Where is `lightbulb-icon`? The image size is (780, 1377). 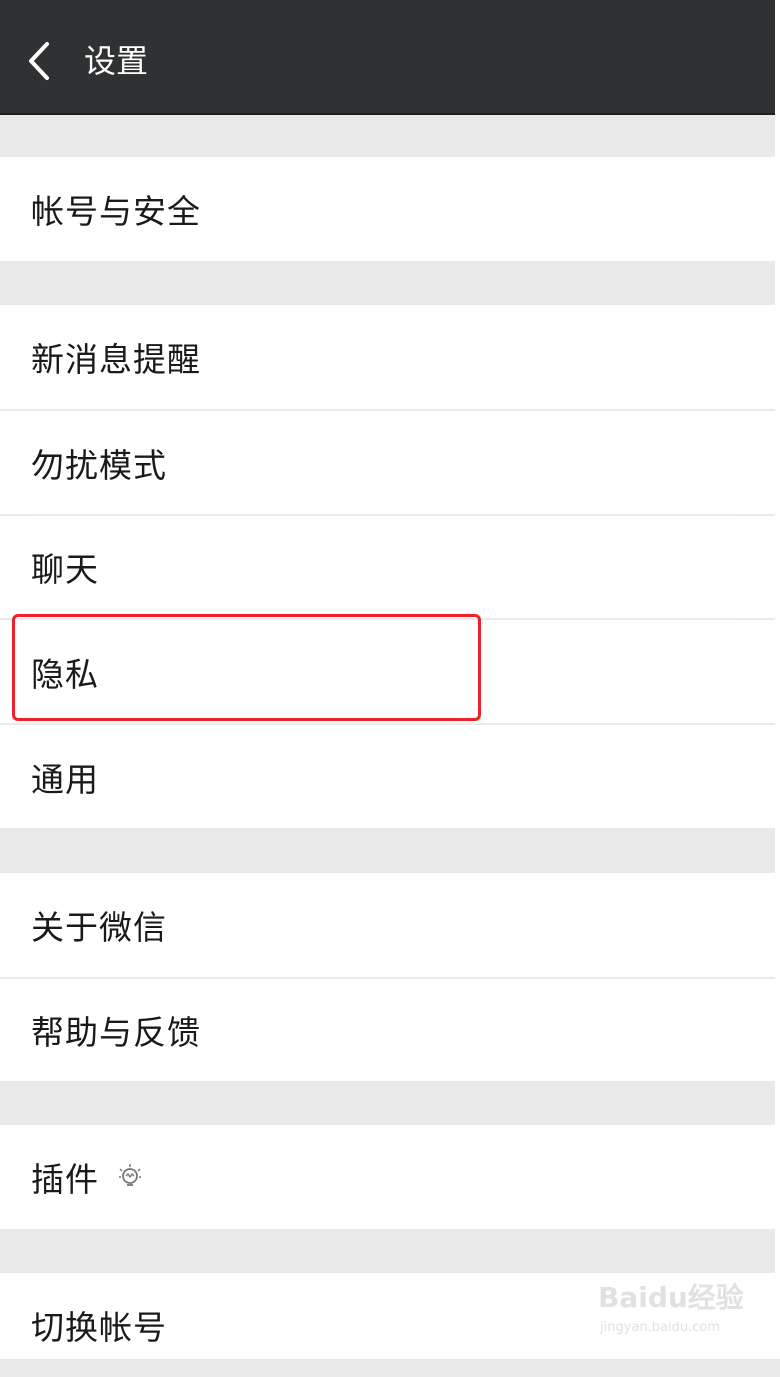
lightbulb-icon is located at coordinates (130, 1177).